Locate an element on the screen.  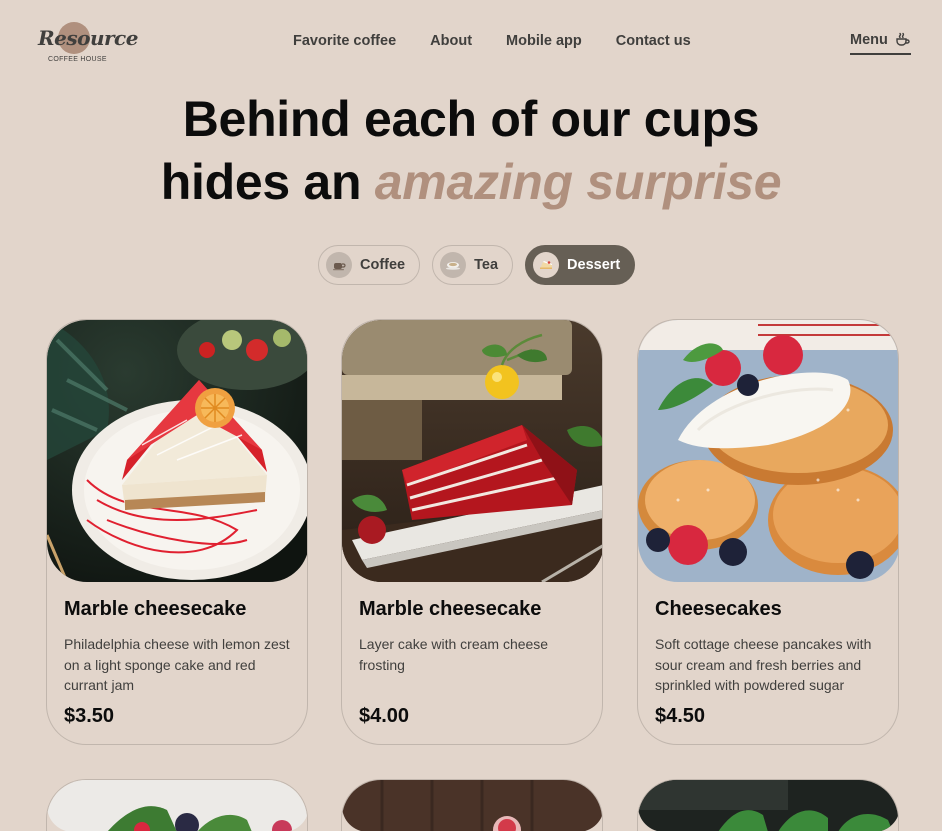
logo-tagline: COFFEE HOUSE is located at coordinates (77, 59).